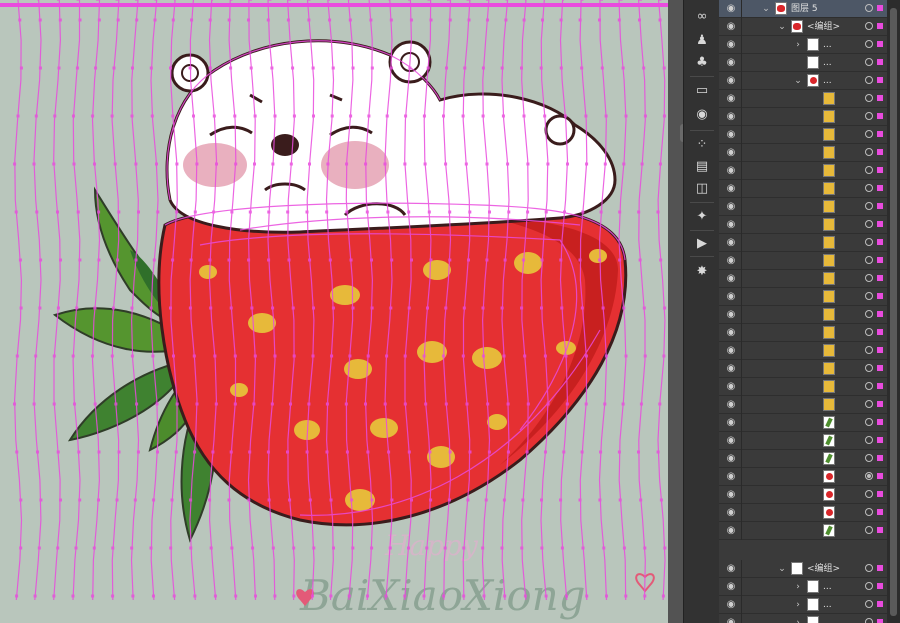 The height and width of the screenshot is (623, 900). I want to click on play-icon: ▶, so click(702, 244).